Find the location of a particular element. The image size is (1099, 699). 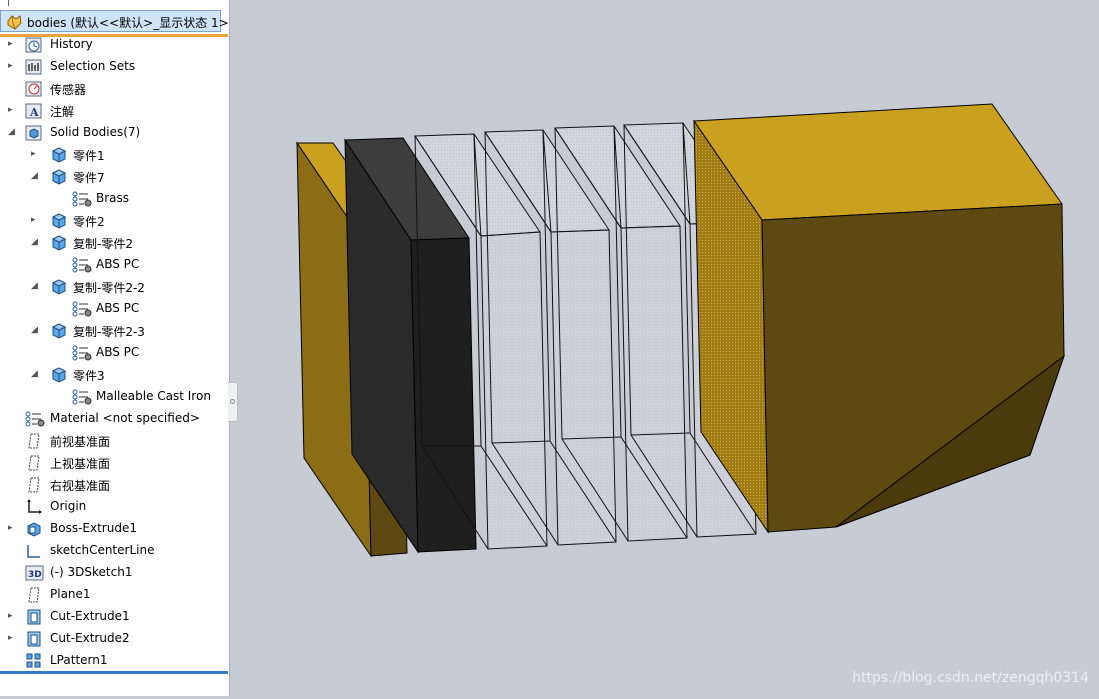

tree-item-label: 前视基准面 is located at coordinates (80, 442).